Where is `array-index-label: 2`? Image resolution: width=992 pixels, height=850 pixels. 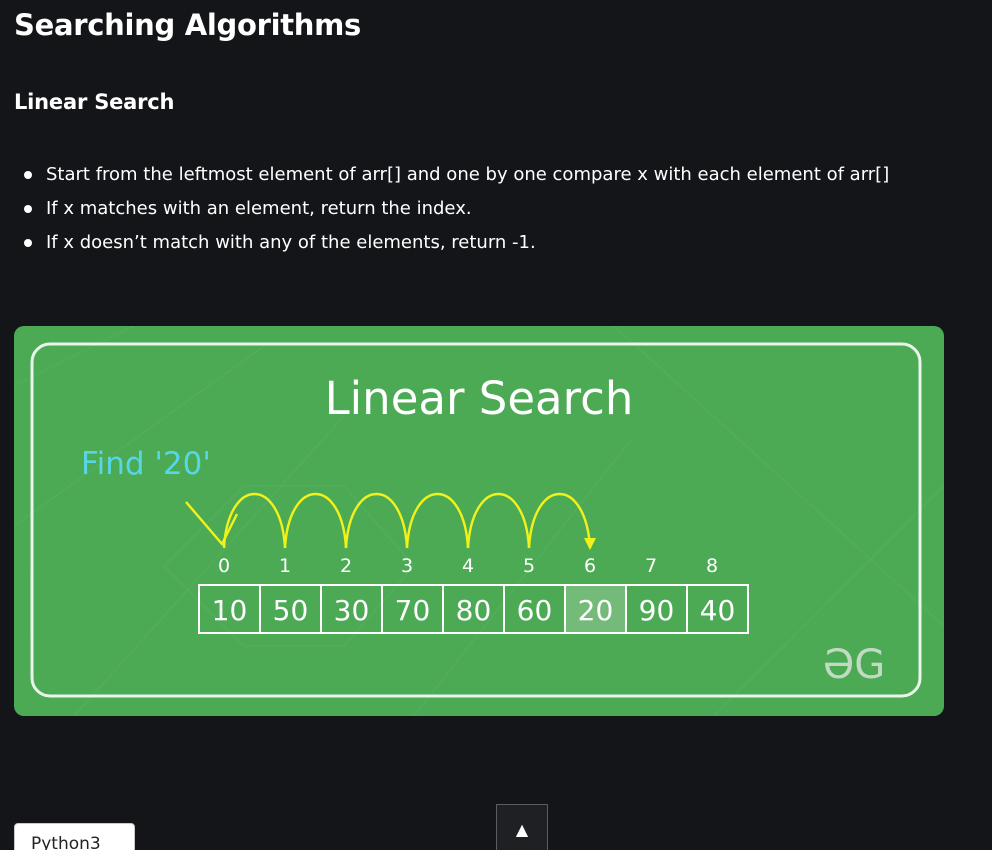 array-index-label: 2 is located at coordinates (346, 566).